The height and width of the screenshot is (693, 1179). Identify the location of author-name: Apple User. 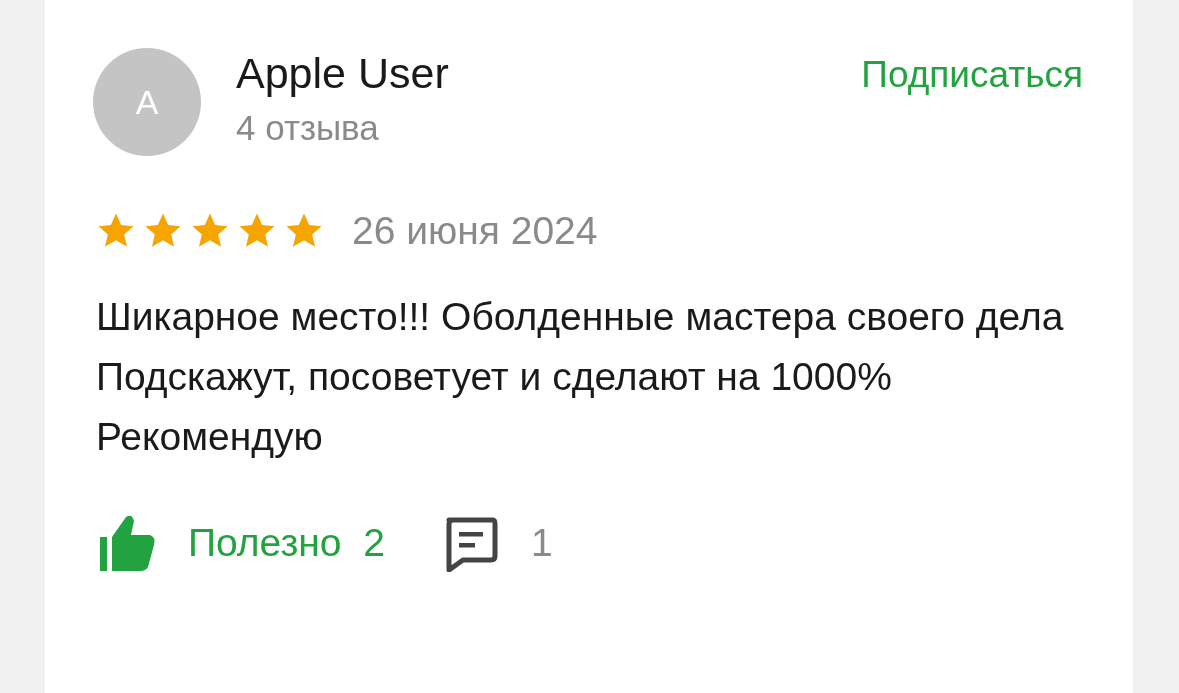
(343, 73).